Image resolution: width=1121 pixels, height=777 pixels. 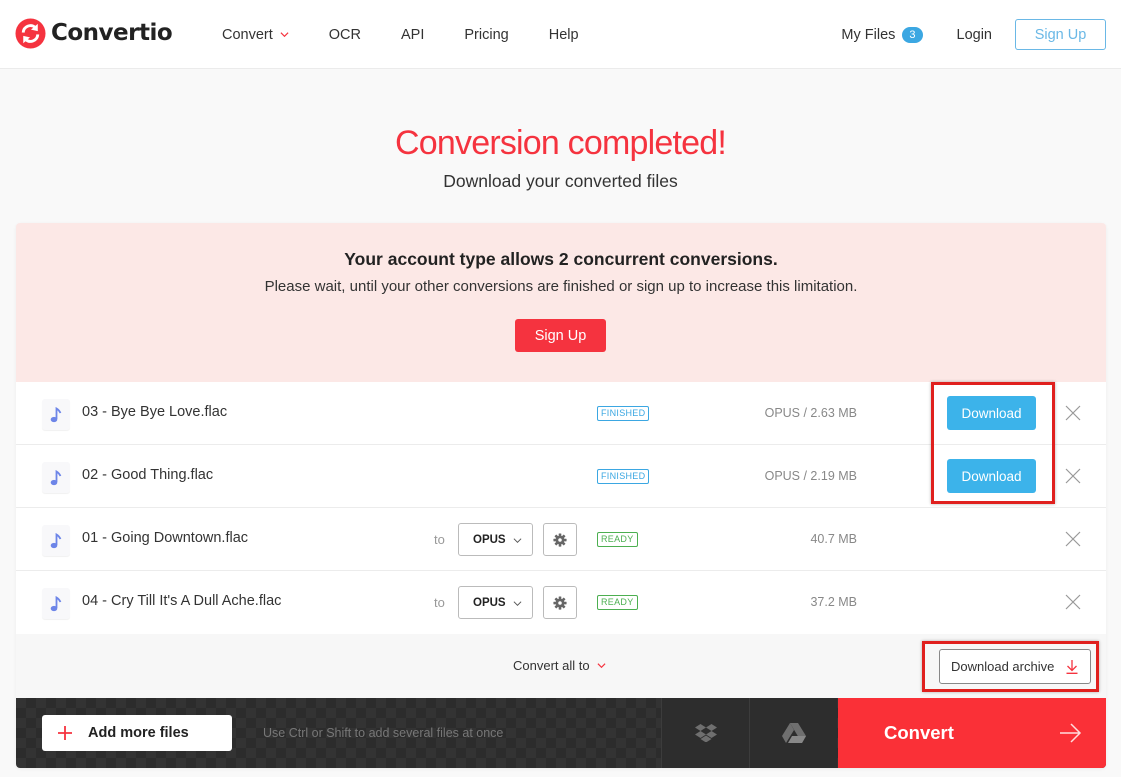 What do you see at coordinates (560, 335) in the screenshot?
I see `notice-signup-button: Sign Up` at bounding box center [560, 335].